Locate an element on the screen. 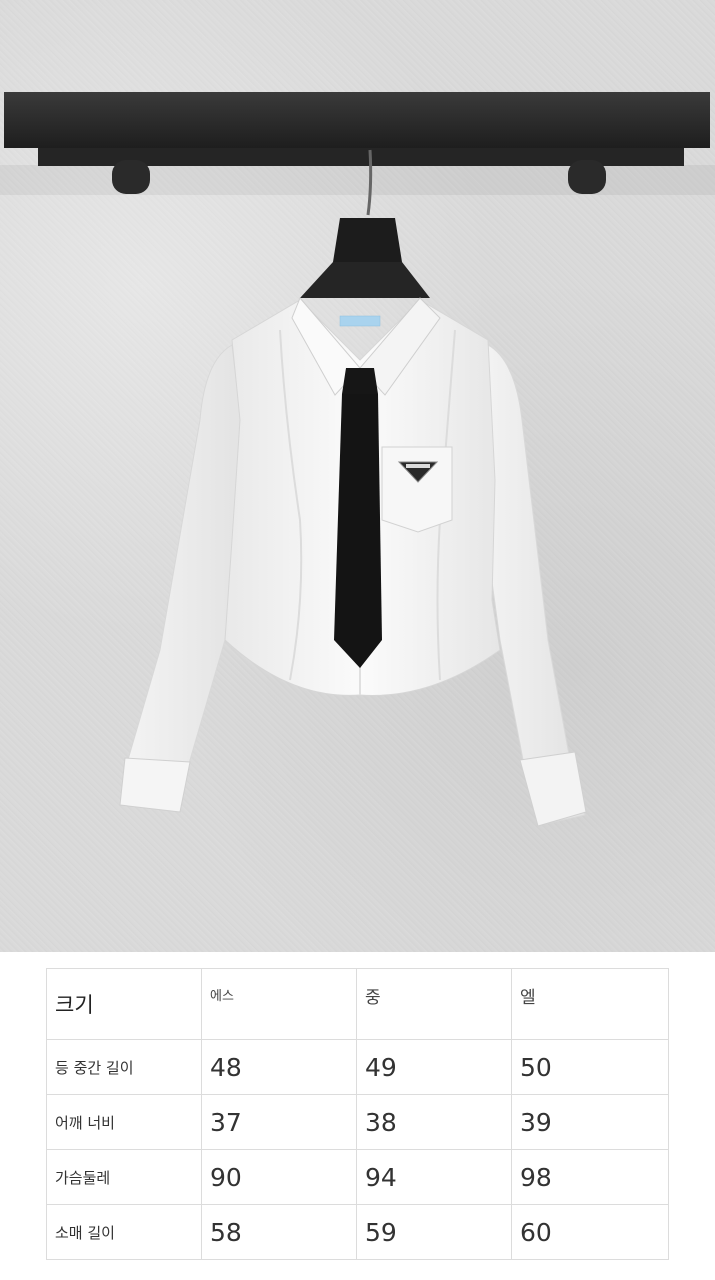 Image resolution: width=715 pixels, height=1280 pixels. table-row: 가슴둘레 90 94 98 is located at coordinates (357, 1177).